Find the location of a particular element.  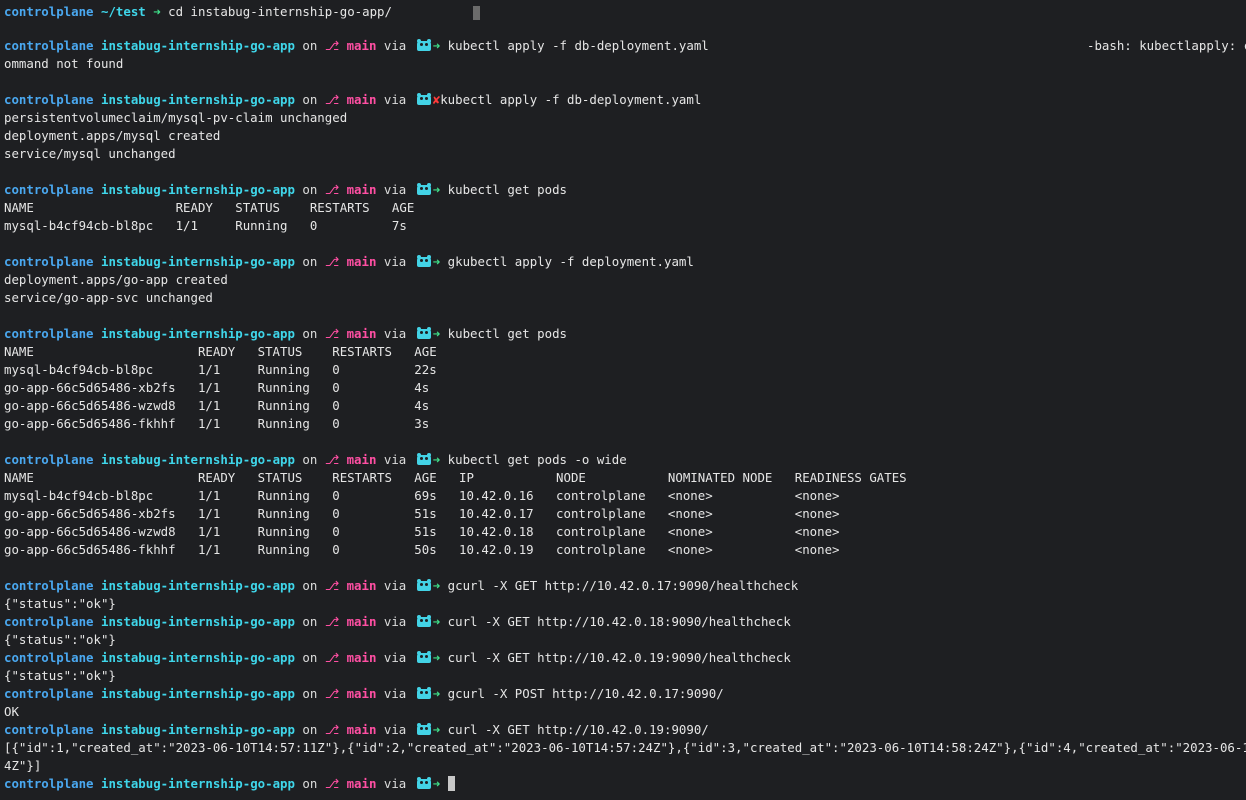

stale-cursor is located at coordinates (476, 13).